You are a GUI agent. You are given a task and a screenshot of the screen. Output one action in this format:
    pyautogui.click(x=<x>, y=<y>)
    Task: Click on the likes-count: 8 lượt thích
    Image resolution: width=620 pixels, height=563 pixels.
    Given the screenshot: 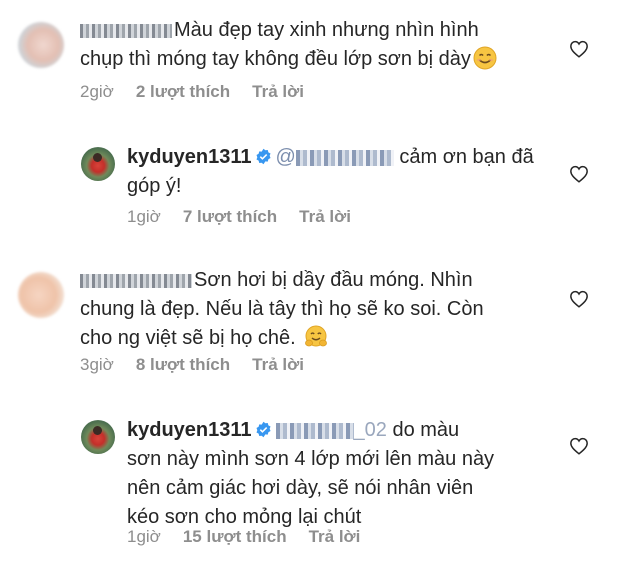 What is the action you would take?
    pyautogui.click(x=183, y=364)
    